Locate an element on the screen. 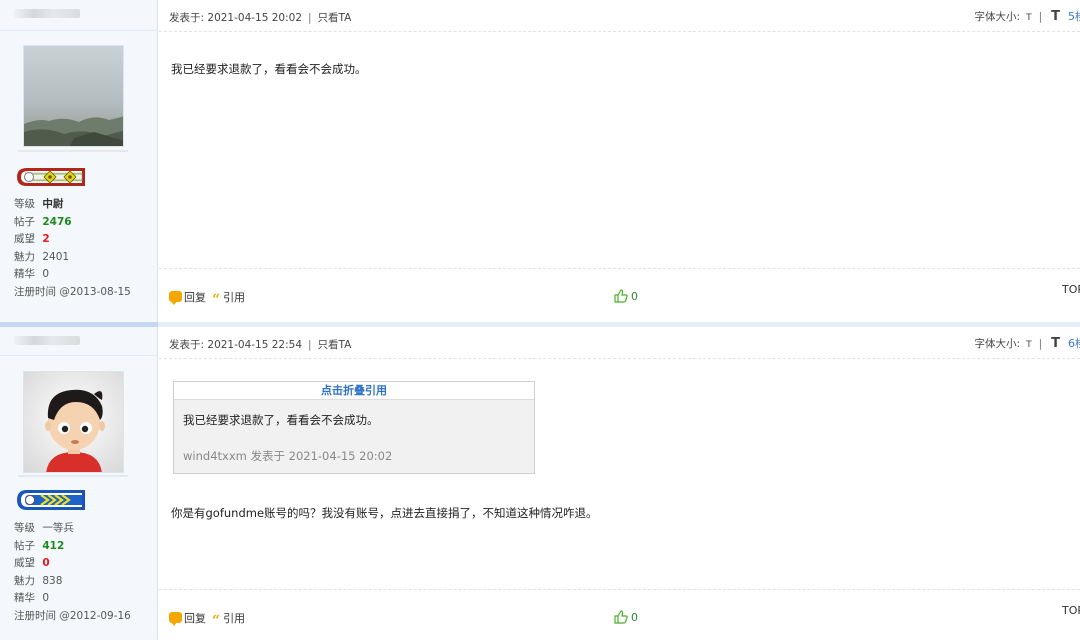 The height and width of the screenshot is (640, 1080). level-value: 一等兵 is located at coordinates (58, 528).